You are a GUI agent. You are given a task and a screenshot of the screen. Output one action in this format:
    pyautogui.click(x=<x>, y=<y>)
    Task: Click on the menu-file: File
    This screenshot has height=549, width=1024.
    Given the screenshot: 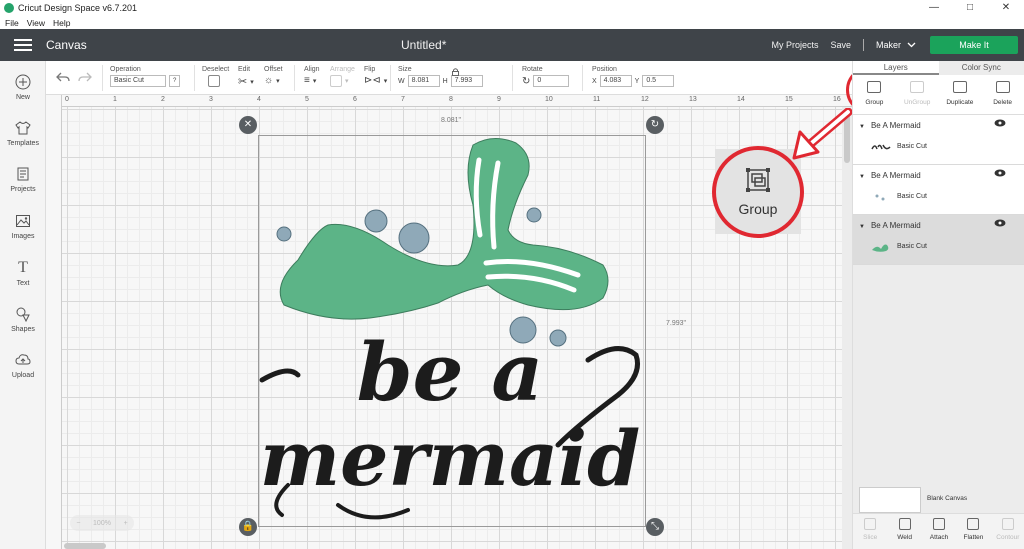 What is the action you would take?
    pyautogui.click(x=12, y=23)
    